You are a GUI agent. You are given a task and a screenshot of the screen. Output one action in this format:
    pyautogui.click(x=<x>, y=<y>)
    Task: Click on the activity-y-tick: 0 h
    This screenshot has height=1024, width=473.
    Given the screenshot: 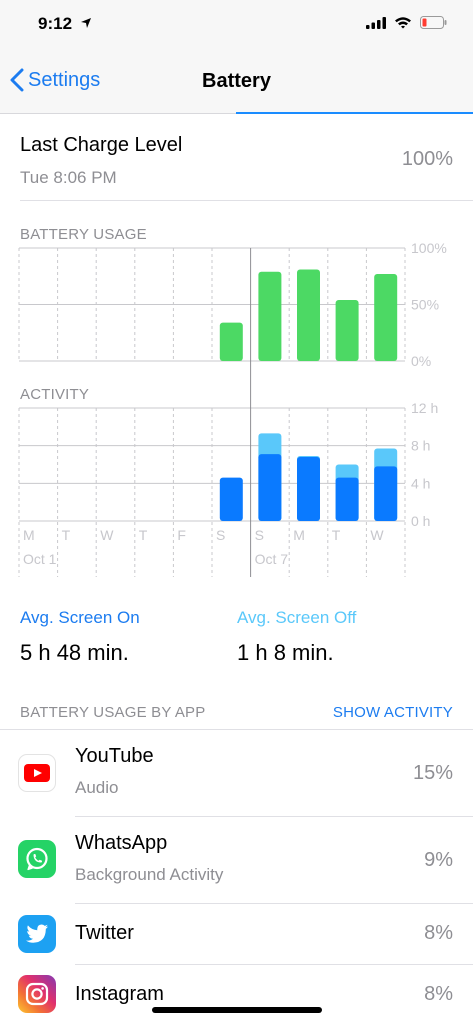 What is the action you would take?
    pyautogui.click(x=420, y=521)
    